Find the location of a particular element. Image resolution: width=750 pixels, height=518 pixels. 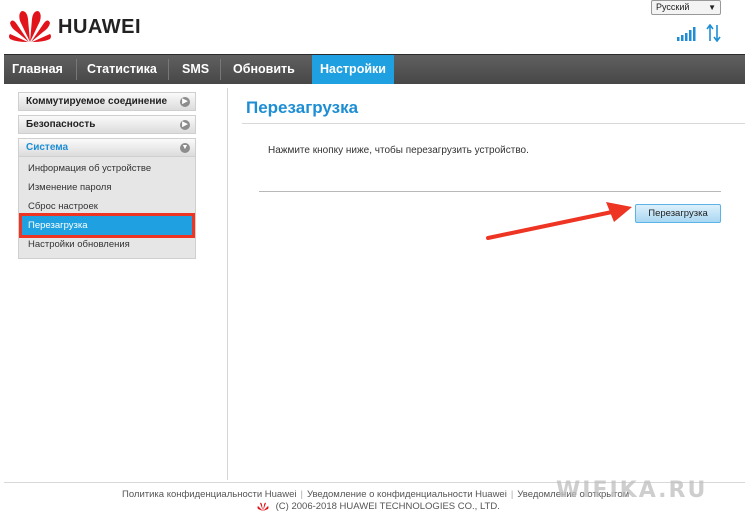

nav-sms: SMS is located at coordinates (195, 69).